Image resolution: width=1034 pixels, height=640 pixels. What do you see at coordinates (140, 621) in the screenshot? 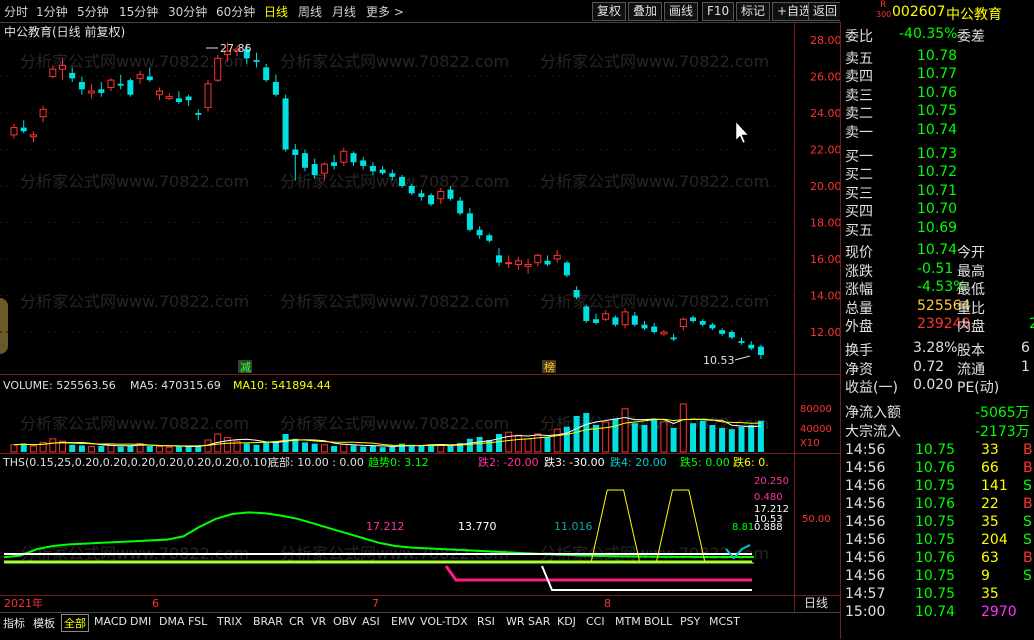
I see `indicator-dmi: DMI` at bounding box center [140, 621].